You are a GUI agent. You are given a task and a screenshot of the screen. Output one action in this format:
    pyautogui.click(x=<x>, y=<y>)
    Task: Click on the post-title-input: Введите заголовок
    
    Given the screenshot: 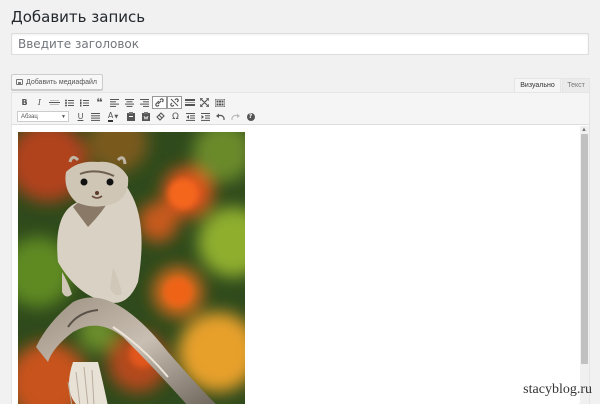 What is the action you would take?
    pyautogui.click(x=300, y=44)
    